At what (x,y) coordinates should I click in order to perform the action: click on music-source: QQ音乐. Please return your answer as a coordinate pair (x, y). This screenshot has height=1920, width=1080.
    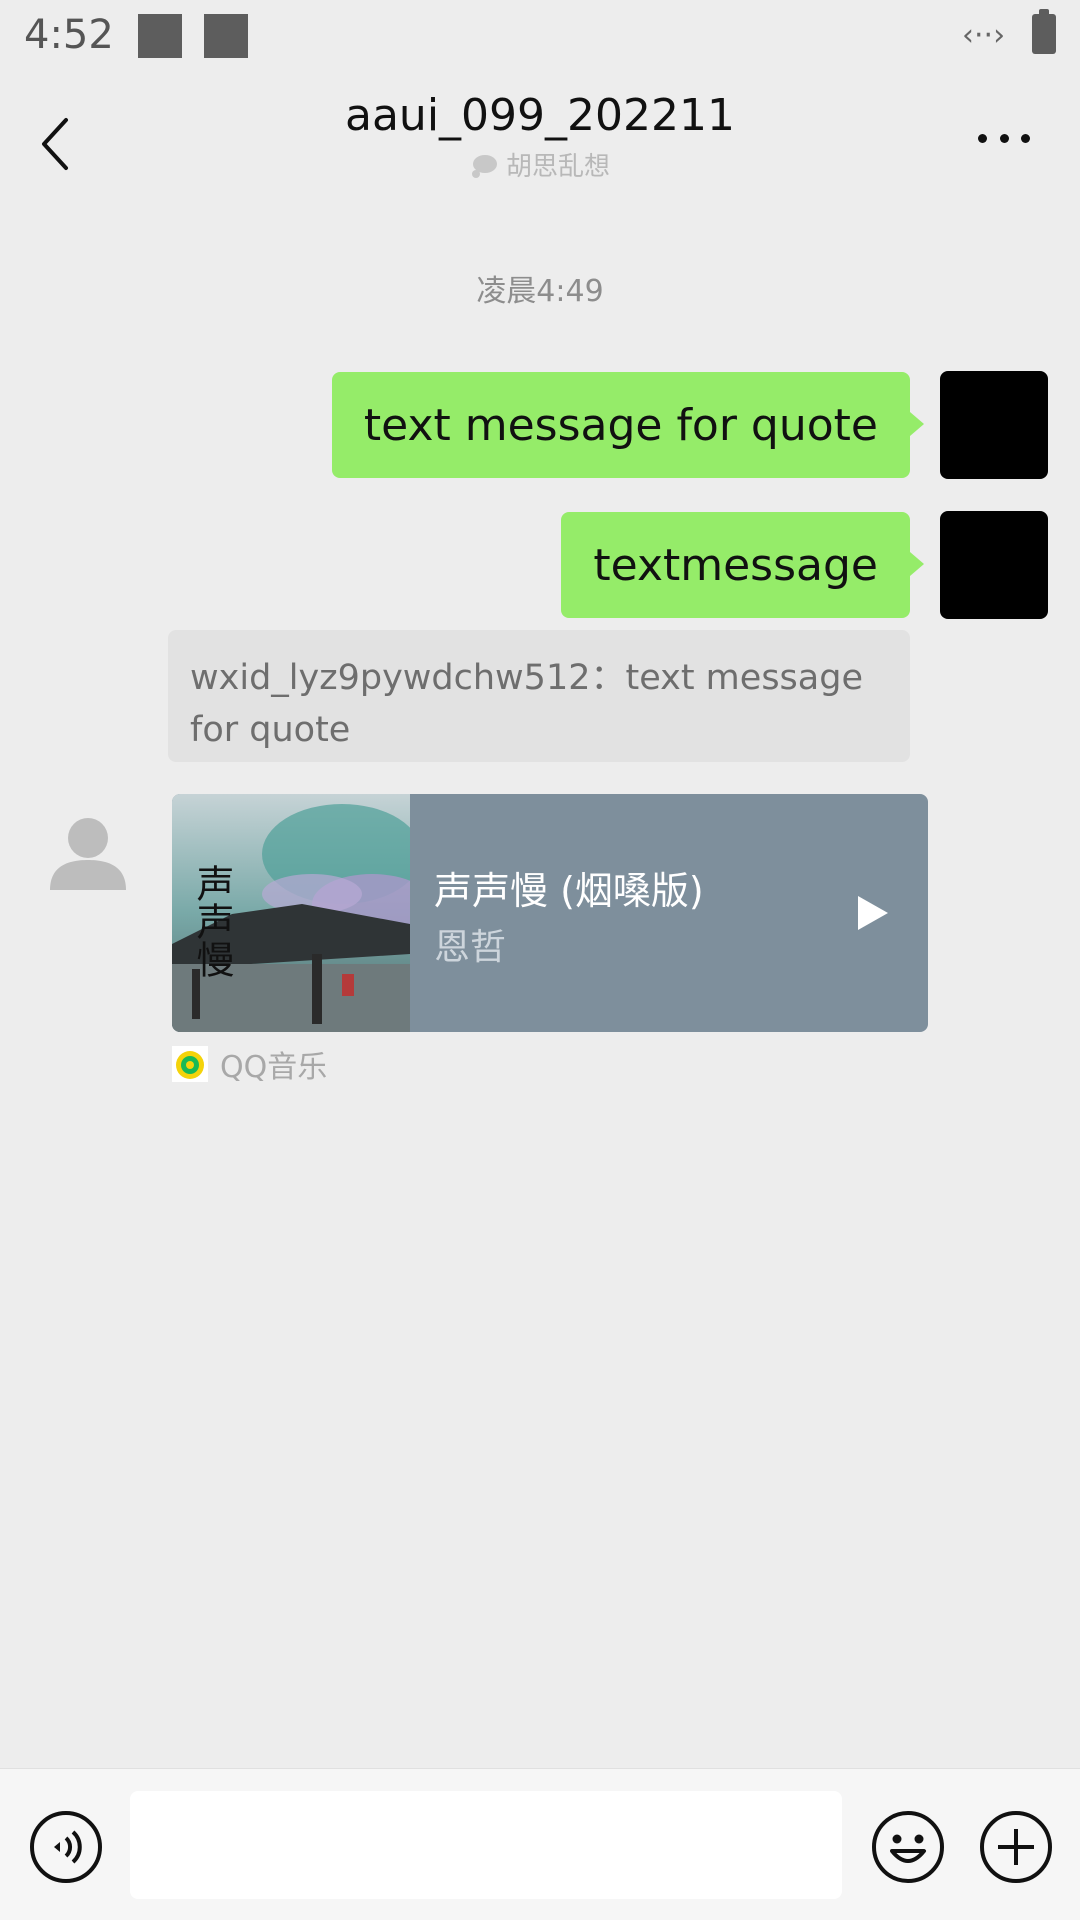
    Looking at the image, I should click on (250, 1064).